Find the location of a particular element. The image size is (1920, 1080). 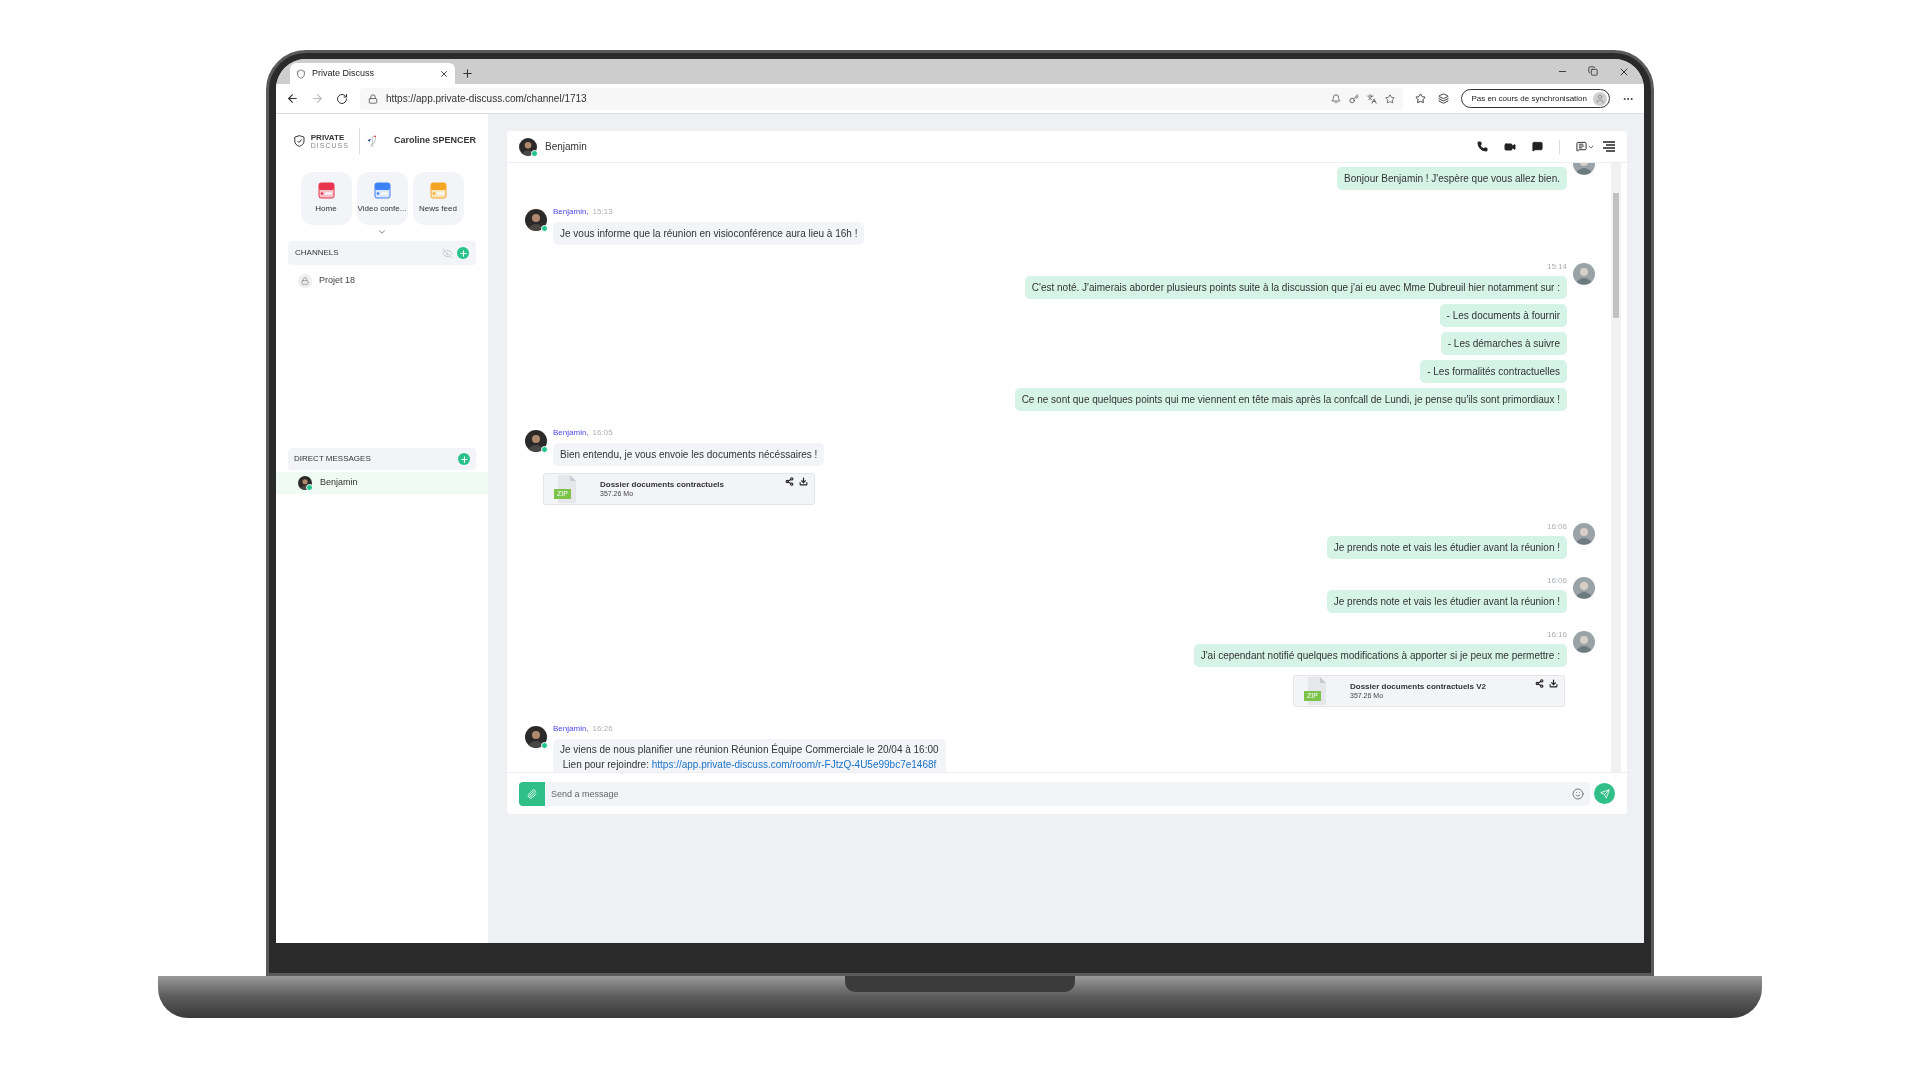

chevron-down-icon is located at coordinates (382, 232).